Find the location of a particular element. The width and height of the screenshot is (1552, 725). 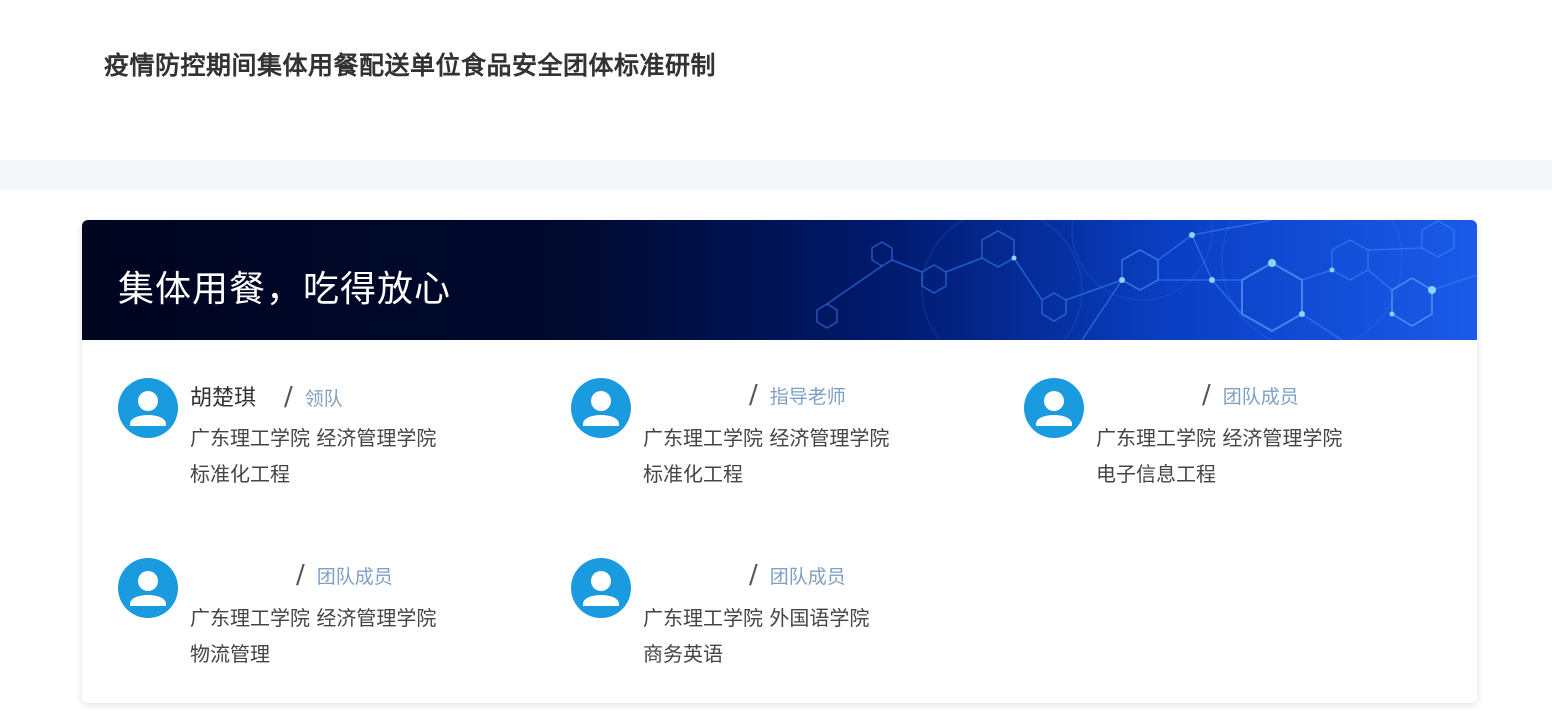

member-card: / 团队成员 广东理工学院 外国语学院 商务英语 is located at coordinates (781, 593).